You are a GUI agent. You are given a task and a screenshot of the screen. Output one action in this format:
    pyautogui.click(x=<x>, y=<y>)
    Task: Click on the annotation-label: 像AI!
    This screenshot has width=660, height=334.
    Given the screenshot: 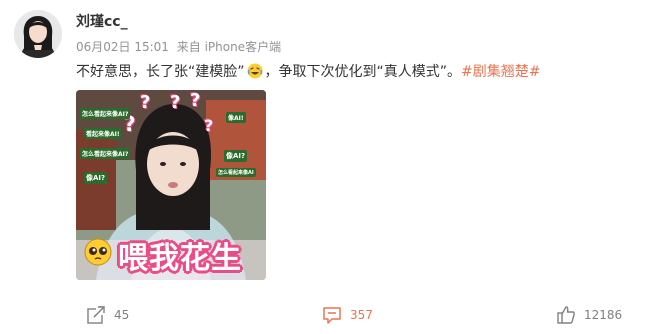 What is the action you would take?
    pyautogui.click(x=236, y=117)
    